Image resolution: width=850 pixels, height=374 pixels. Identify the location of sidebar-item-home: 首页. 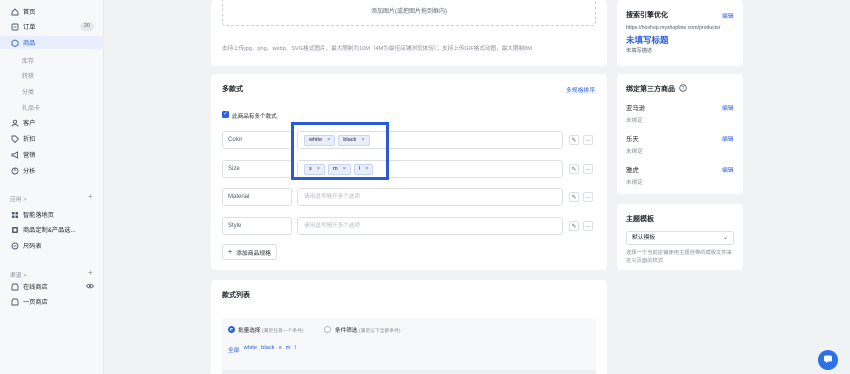
(52, 11).